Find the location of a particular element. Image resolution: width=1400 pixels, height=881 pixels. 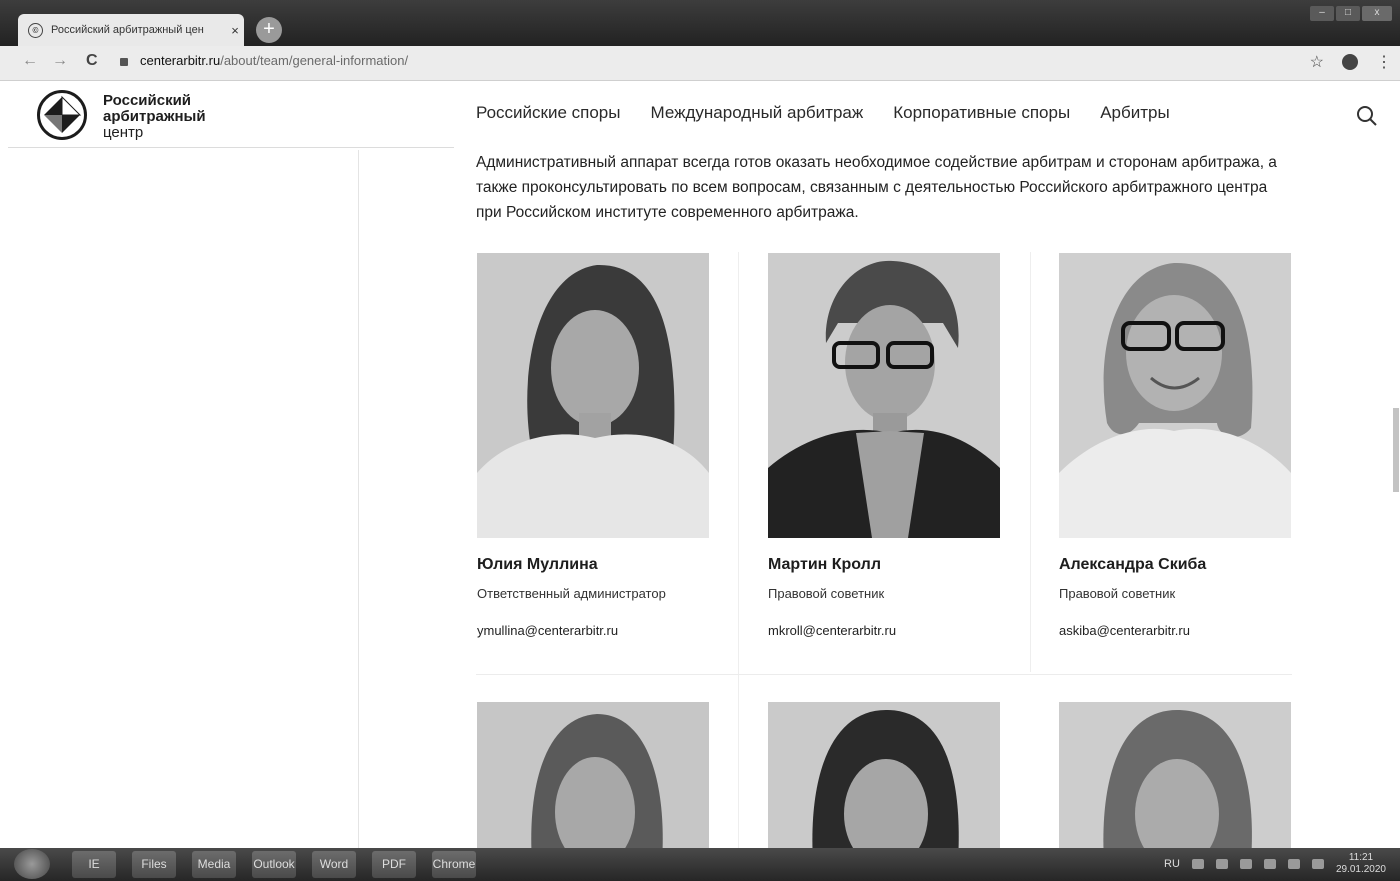

start-button is located at coordinates (32, 864).